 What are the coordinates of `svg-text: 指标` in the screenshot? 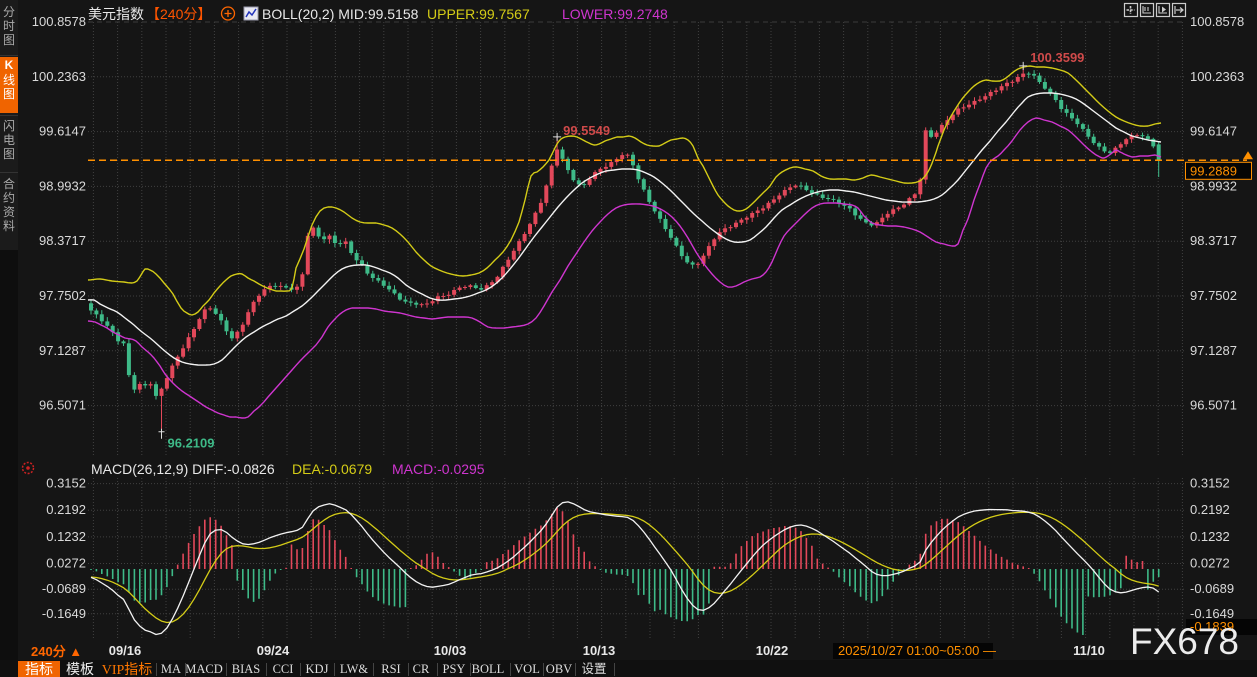 It's located at (39, 669).